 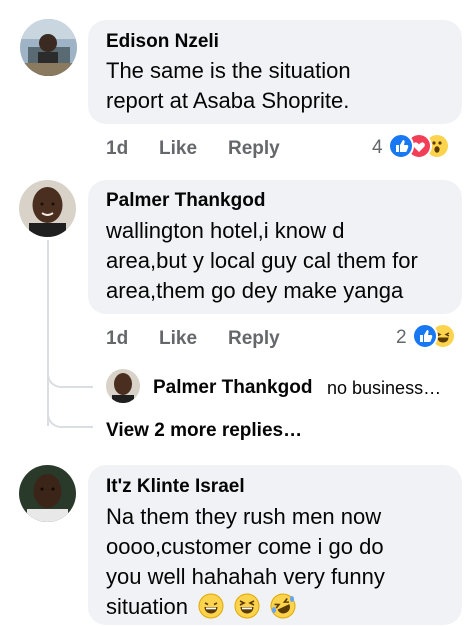 I want to click on comment-text-line: oooo,customer come i go do, so click(x=245, y=546).